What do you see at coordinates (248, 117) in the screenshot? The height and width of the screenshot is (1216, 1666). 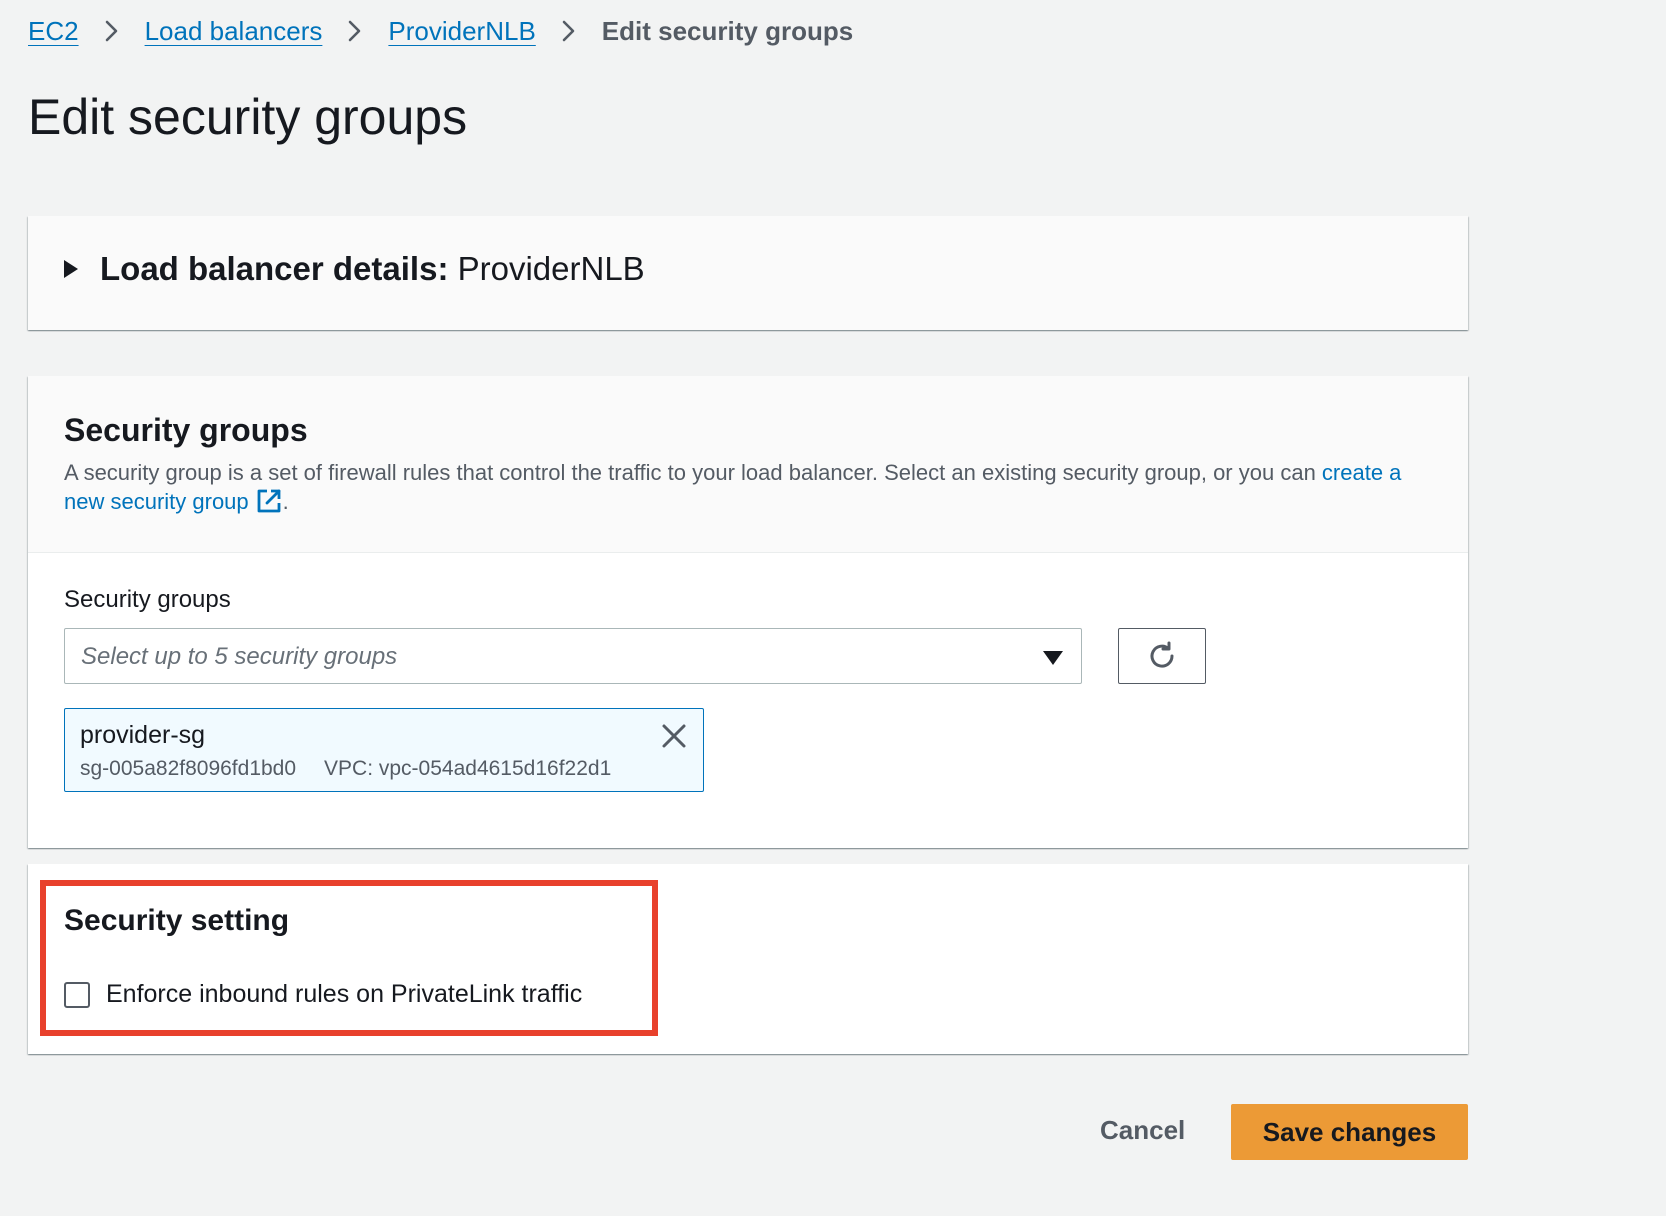 I see `page-title: Edit security groups` at bounding box center [248, 117].